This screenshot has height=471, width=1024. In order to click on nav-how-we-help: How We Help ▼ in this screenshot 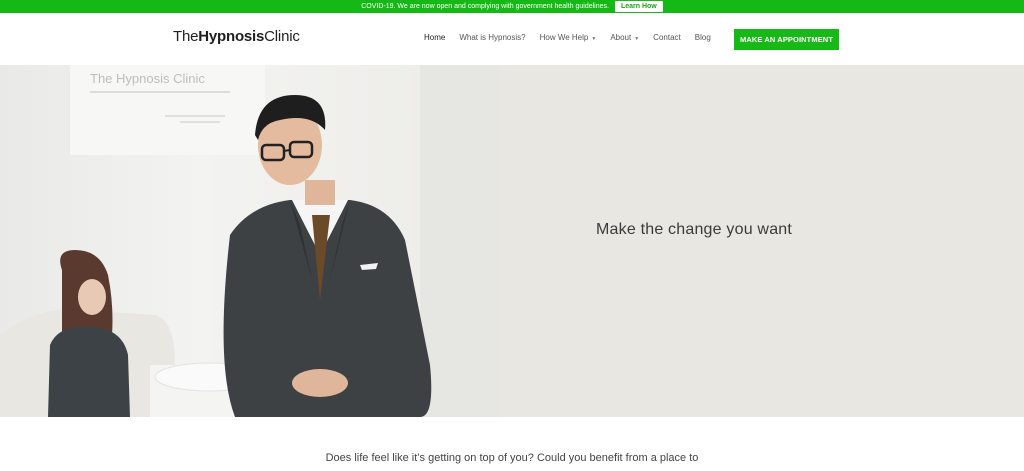, I will do `click(568, 37)`.